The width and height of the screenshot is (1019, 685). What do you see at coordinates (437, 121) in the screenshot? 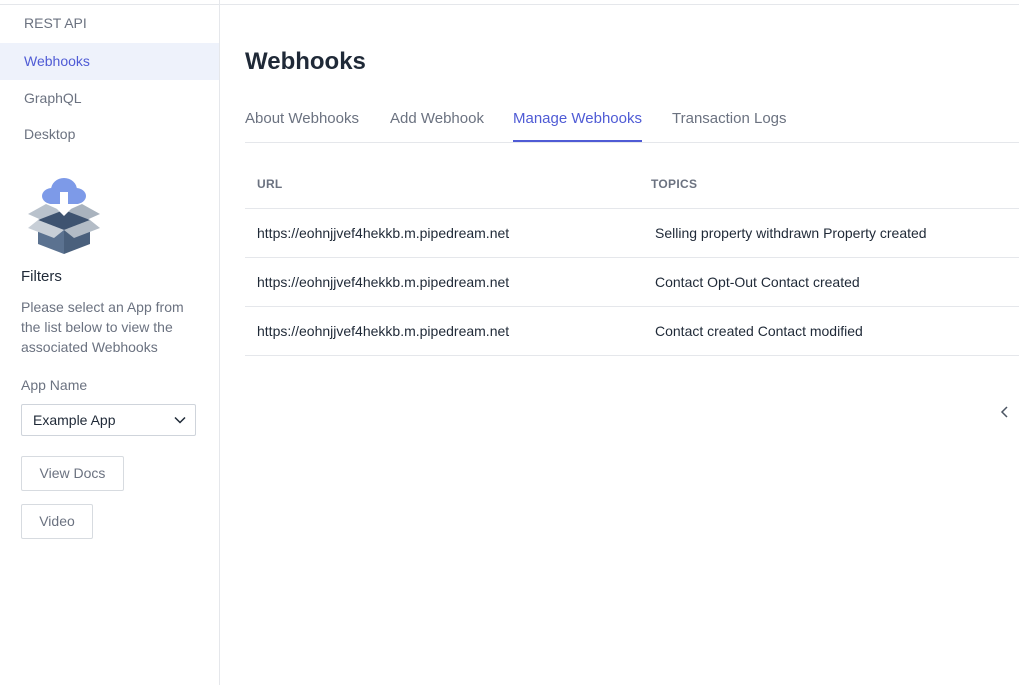
I see `tab-add-webhook: Add Webhook` at bounding box center [437, 121].